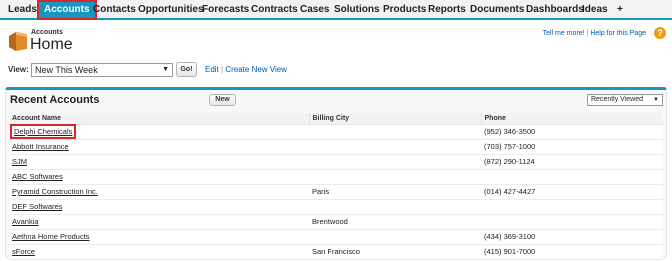 The width and height of the screenshot is (672, 261). Describe the element at coordinates (618, 33) in the screenshot. I see `help-page-link: Help for this Page` at that location.